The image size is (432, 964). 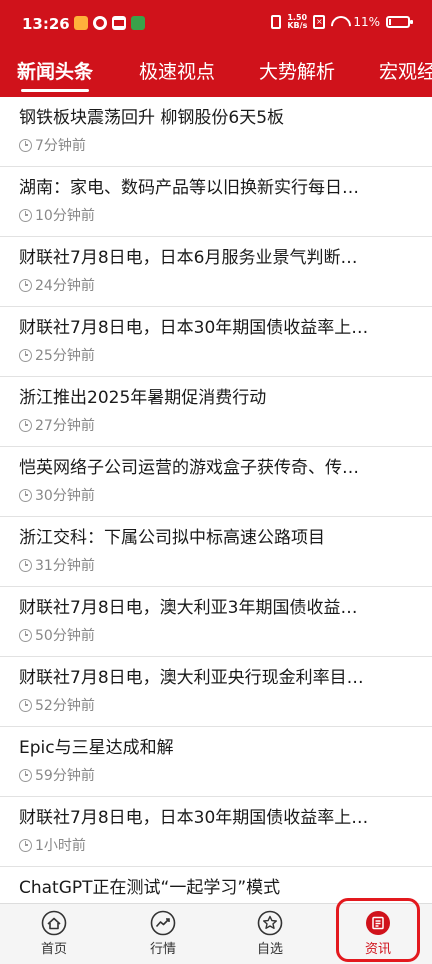 What do you see at coordinates (390, 22) in the screenshot?
I see `battery-level` at bounding box center [390, 22].